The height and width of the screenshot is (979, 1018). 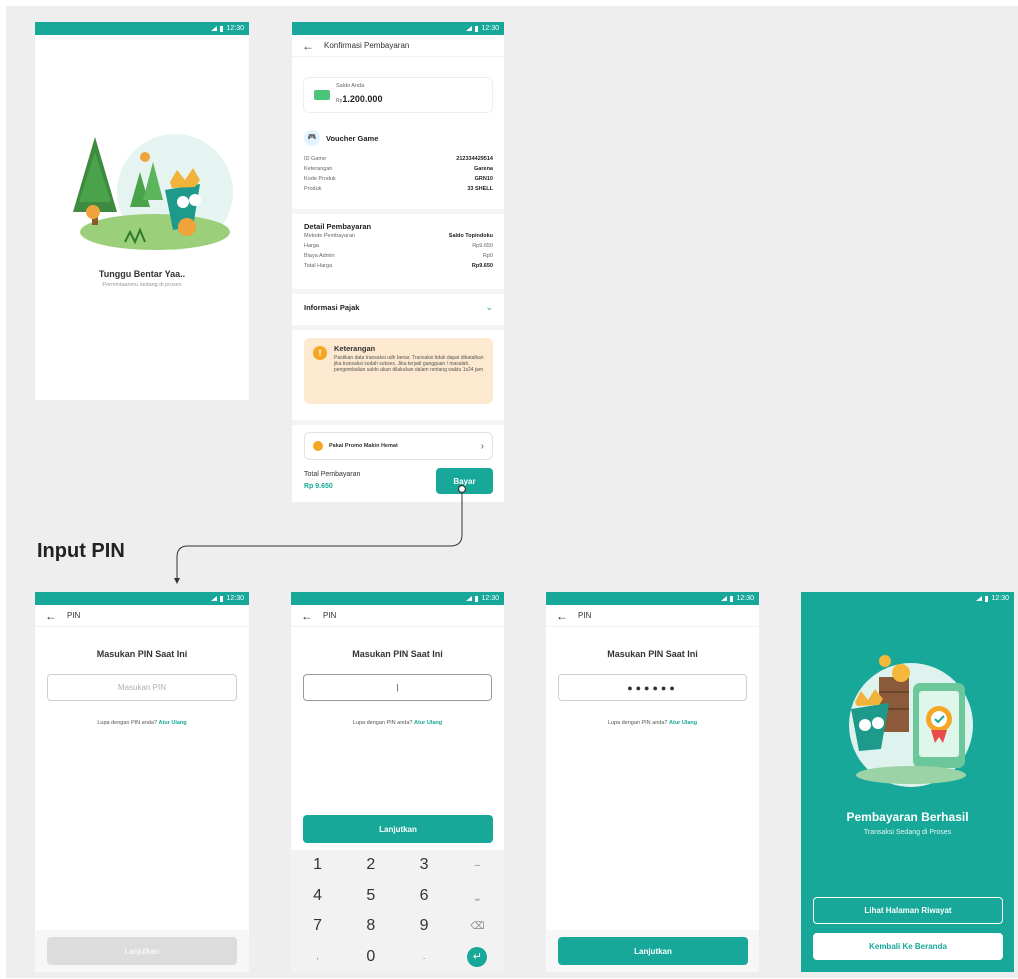 What do you see at coordinates (352, 138) in the screenshot?
I see `voucher-title: Voucher Game` at bounding box center [352, 138].